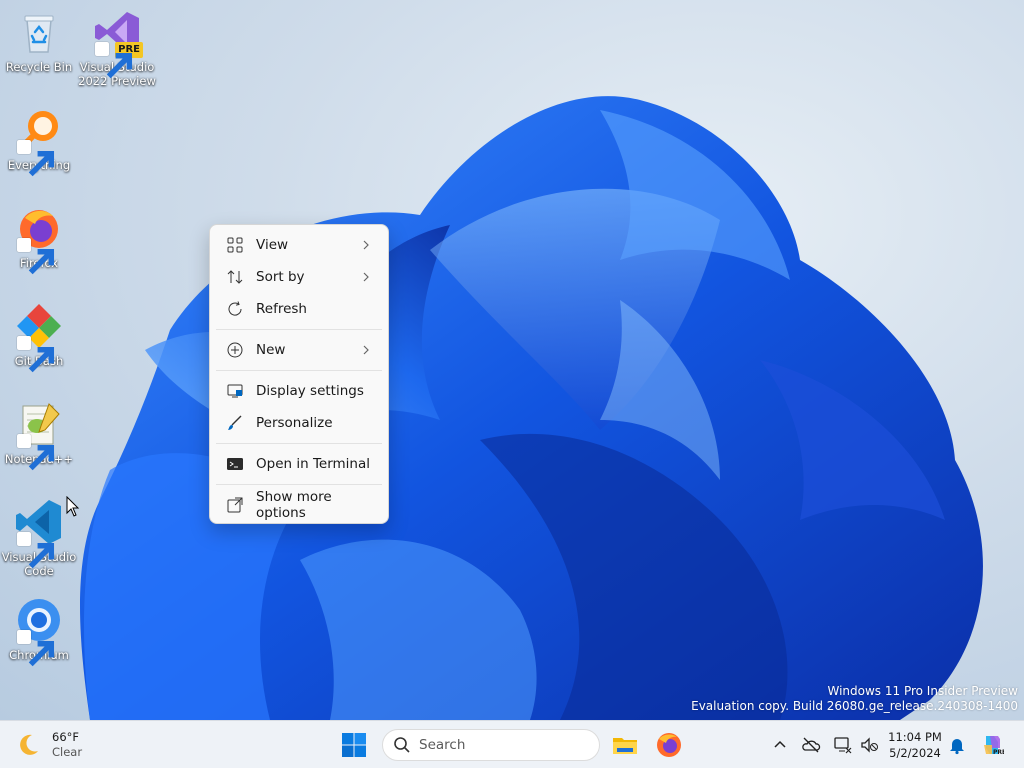 The image size is (1024, 768). What do you see at coordinates (39, 67) in the screenshot?
I see `desktop-icon-label: Recycle Bin` at bounding box center [39, 67].